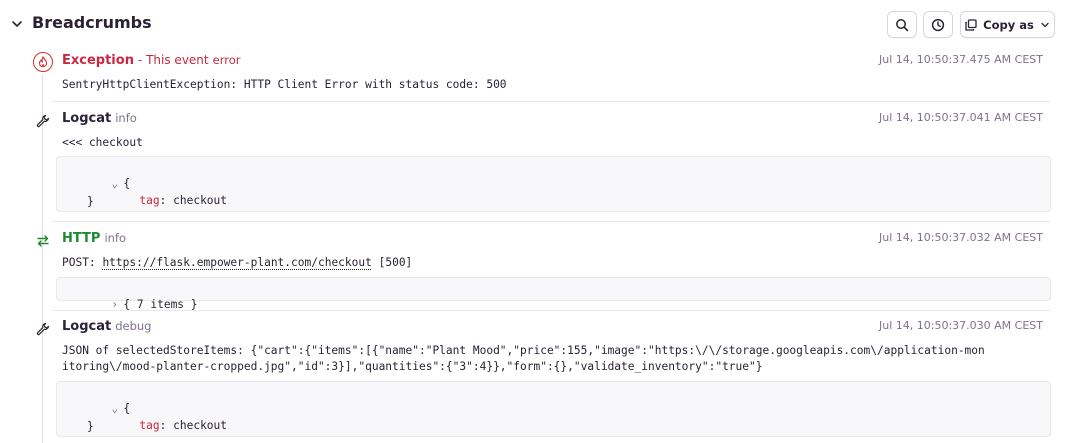 The width and height of the screenshot is (1069, 443). I want to click on http-status: [500], so click(395, 262).